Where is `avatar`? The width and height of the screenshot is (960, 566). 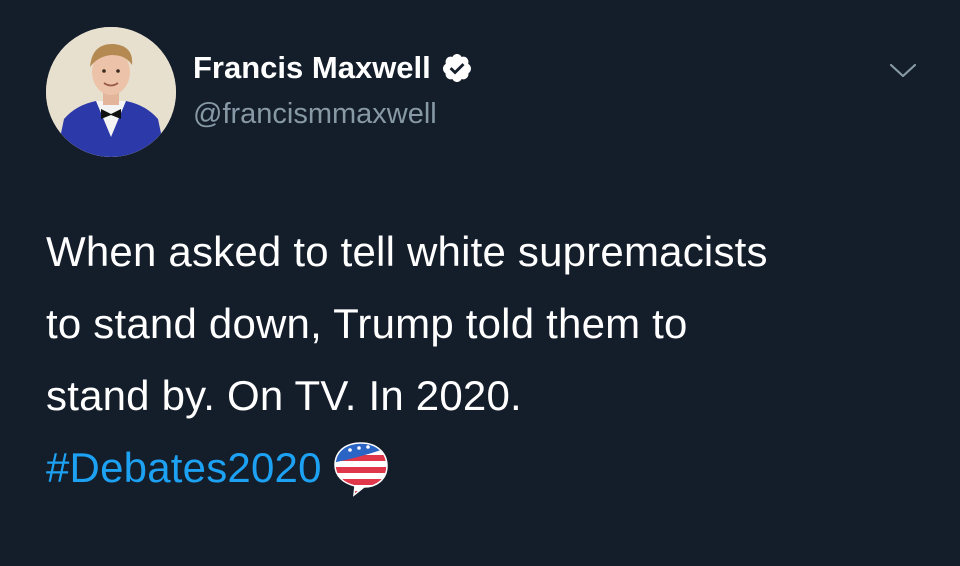
avatar is located at coordinates (111, 92).